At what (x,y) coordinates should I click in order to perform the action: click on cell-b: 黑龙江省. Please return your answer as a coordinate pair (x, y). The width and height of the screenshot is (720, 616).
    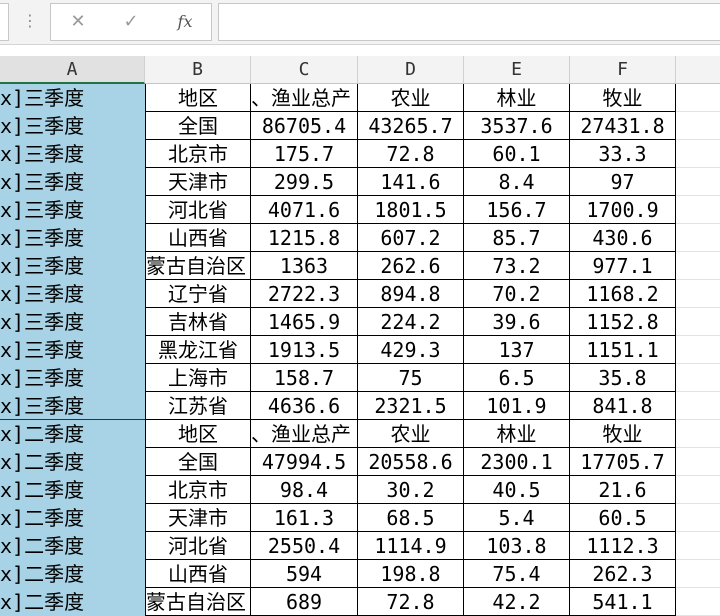
    Looking at the image, I should click on (198, 350).